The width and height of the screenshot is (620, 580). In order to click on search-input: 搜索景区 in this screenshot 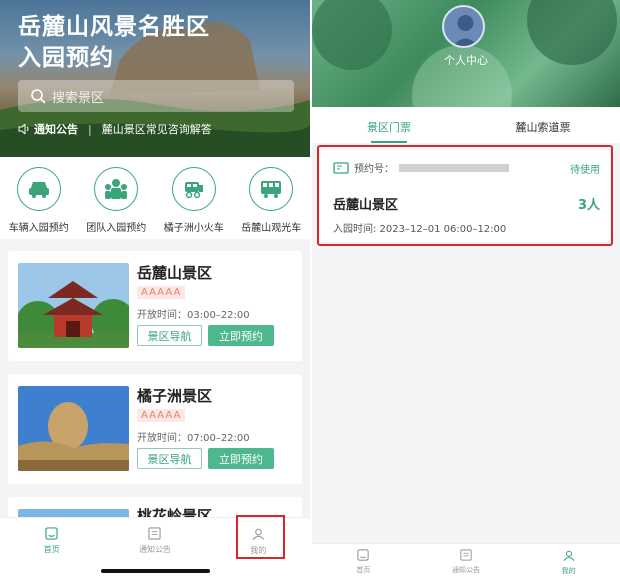, I will do `click(156, 96)`.